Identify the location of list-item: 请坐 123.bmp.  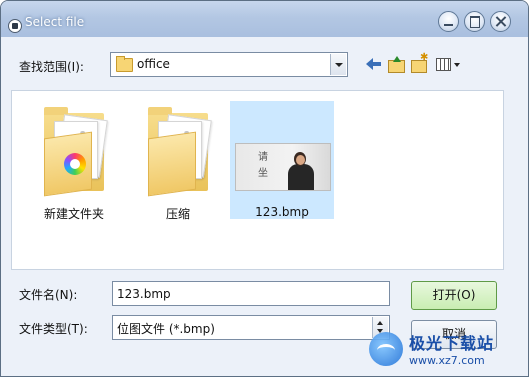
(282, 160).